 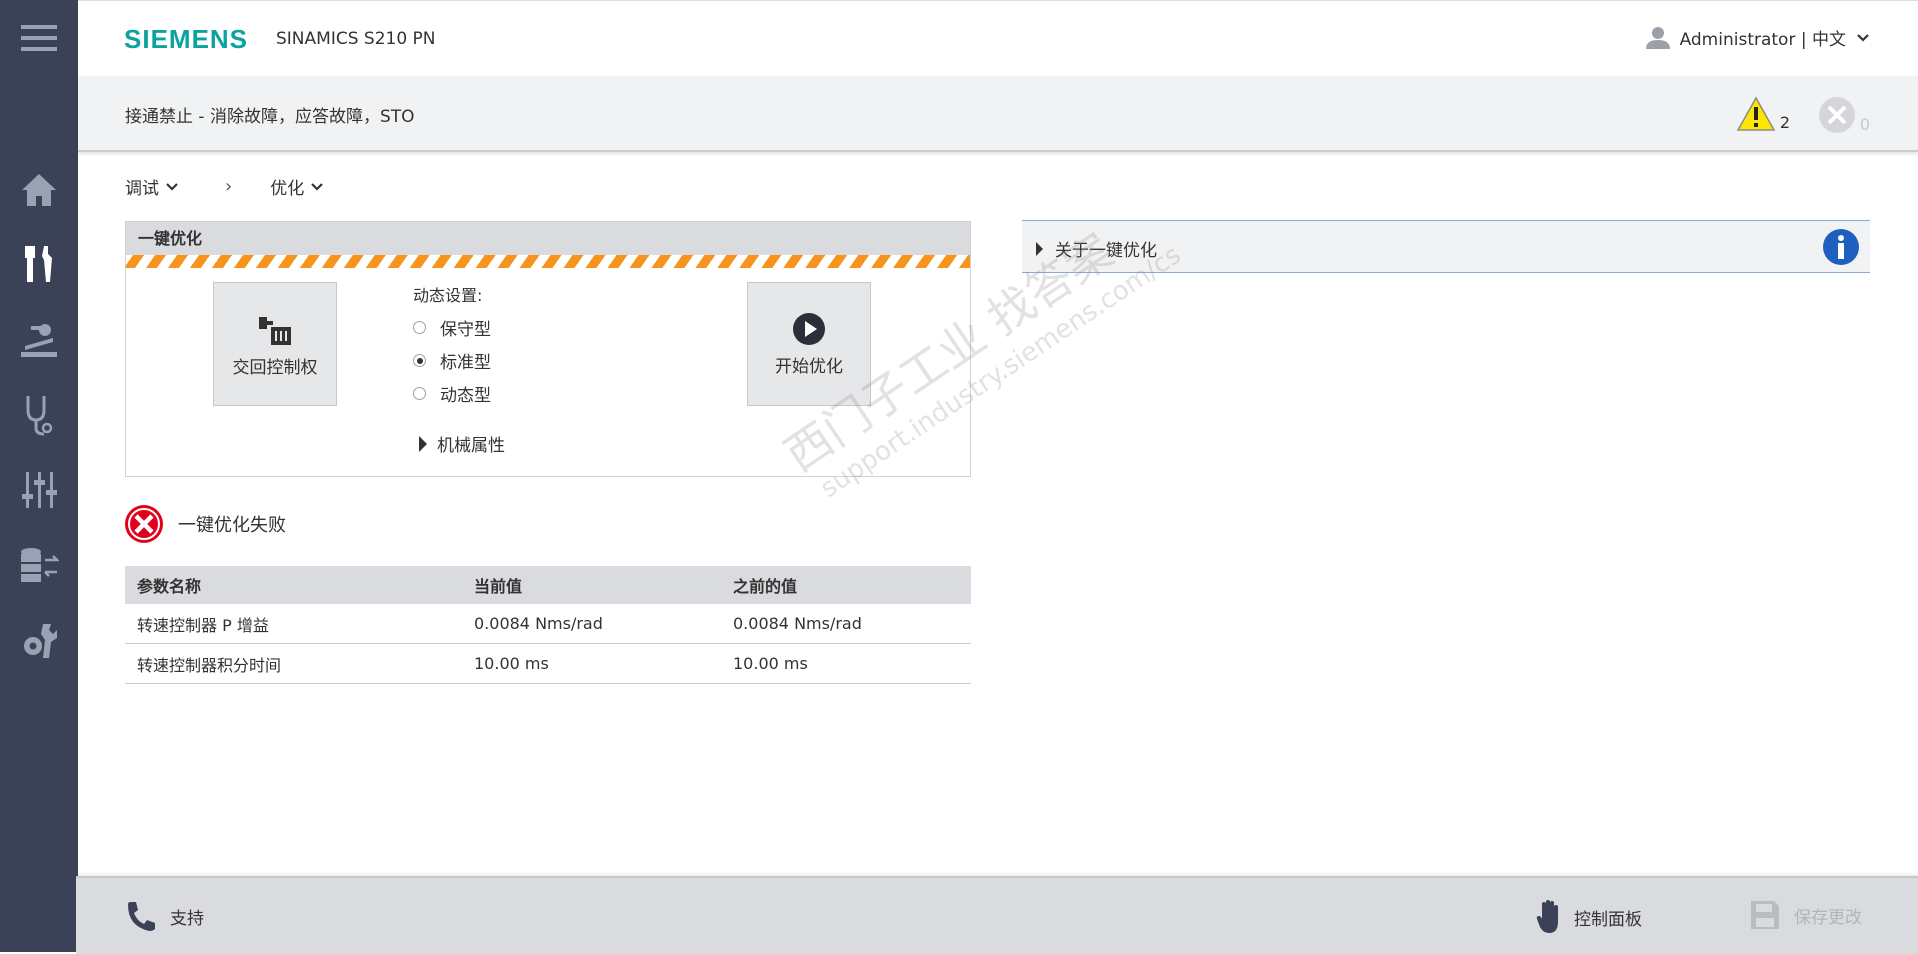 What do you see at coordinates (1608, 919) in the screenshot?
I see `control-panel-label: 控制面板` at bounding box center [1608, 919].